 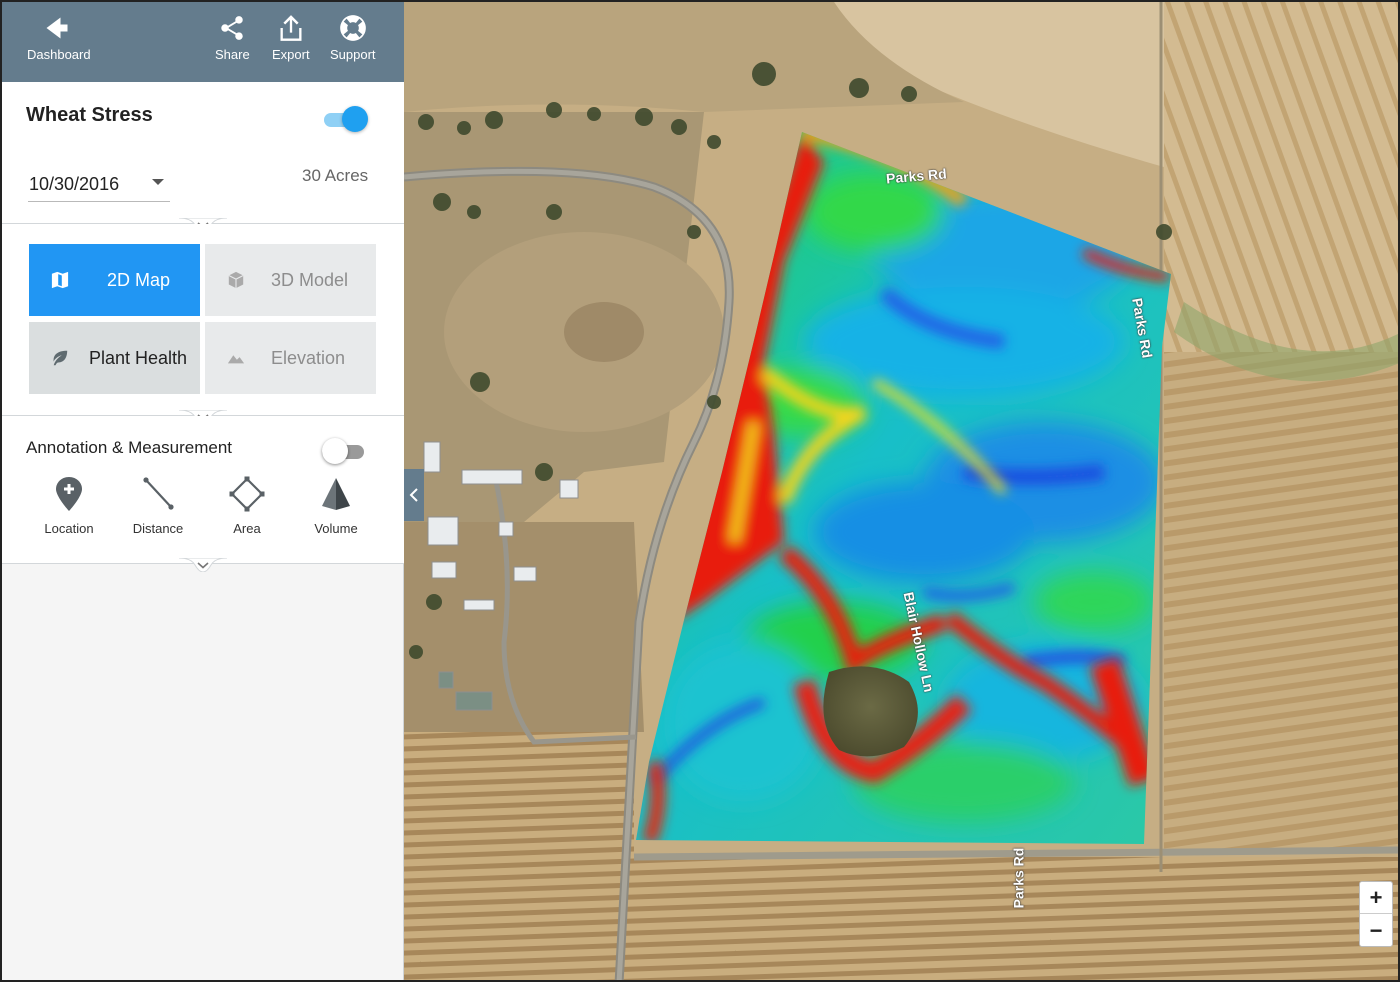 What do you see at coordinates (232, 54) in the screenshot?
I see `share-label: Share` at bounding box center [232, 54].